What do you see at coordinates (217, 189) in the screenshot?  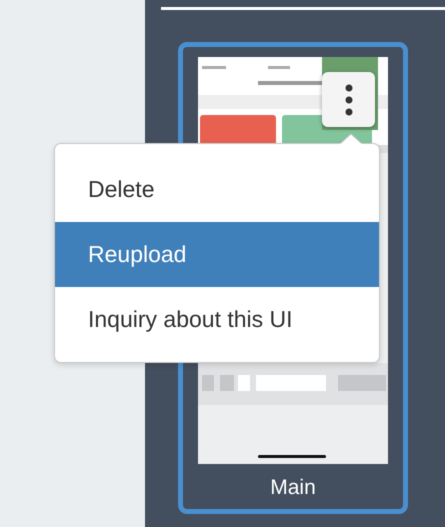 I see `menu-item: Delete` at bounding box center [217, 189].